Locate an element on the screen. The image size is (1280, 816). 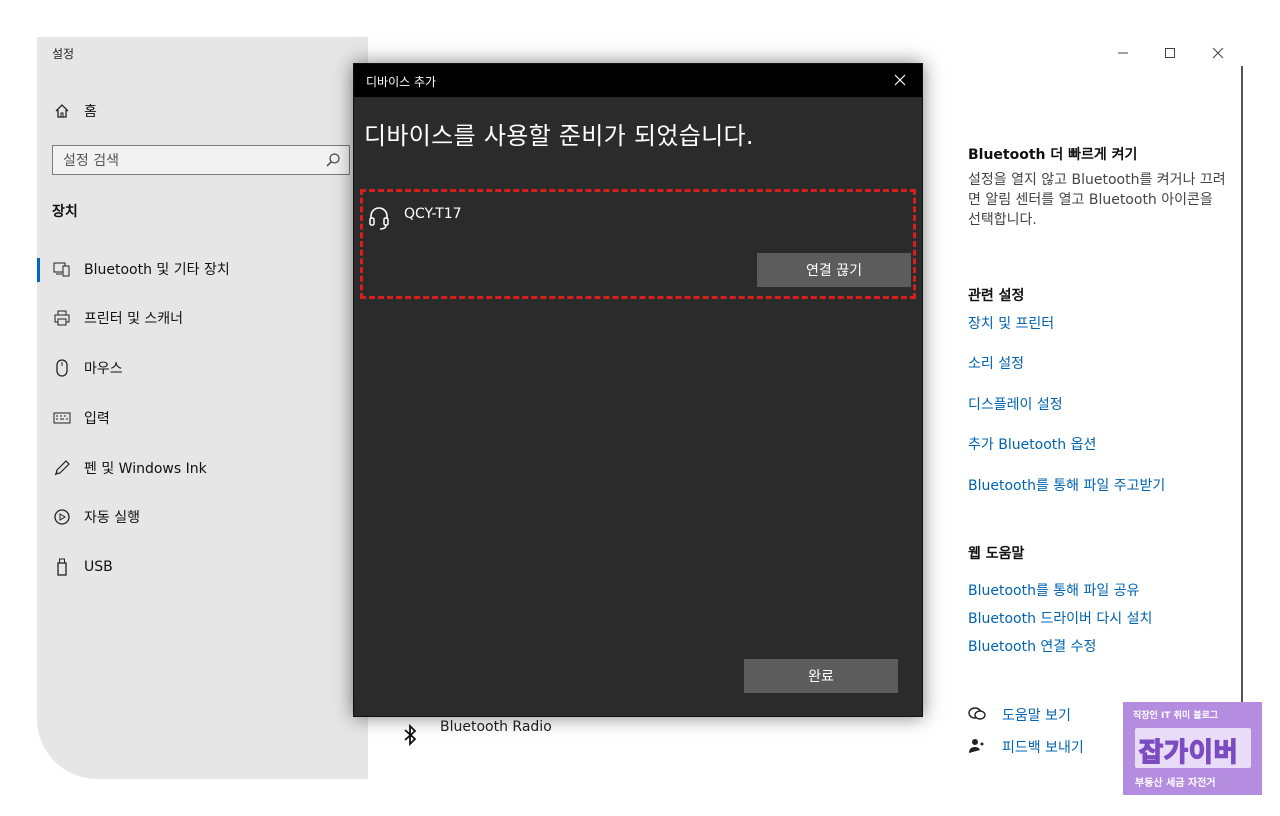
home-label: 홈 is located at coordinates (90, 112).